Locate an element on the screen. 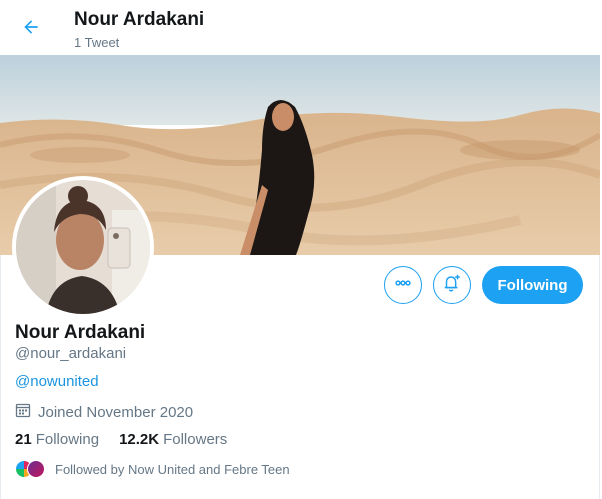 The width and height of the screenshot is (602, 499). followed-by-link: Followed by Now United and Febre Teen is located at coordinates (152, 469).